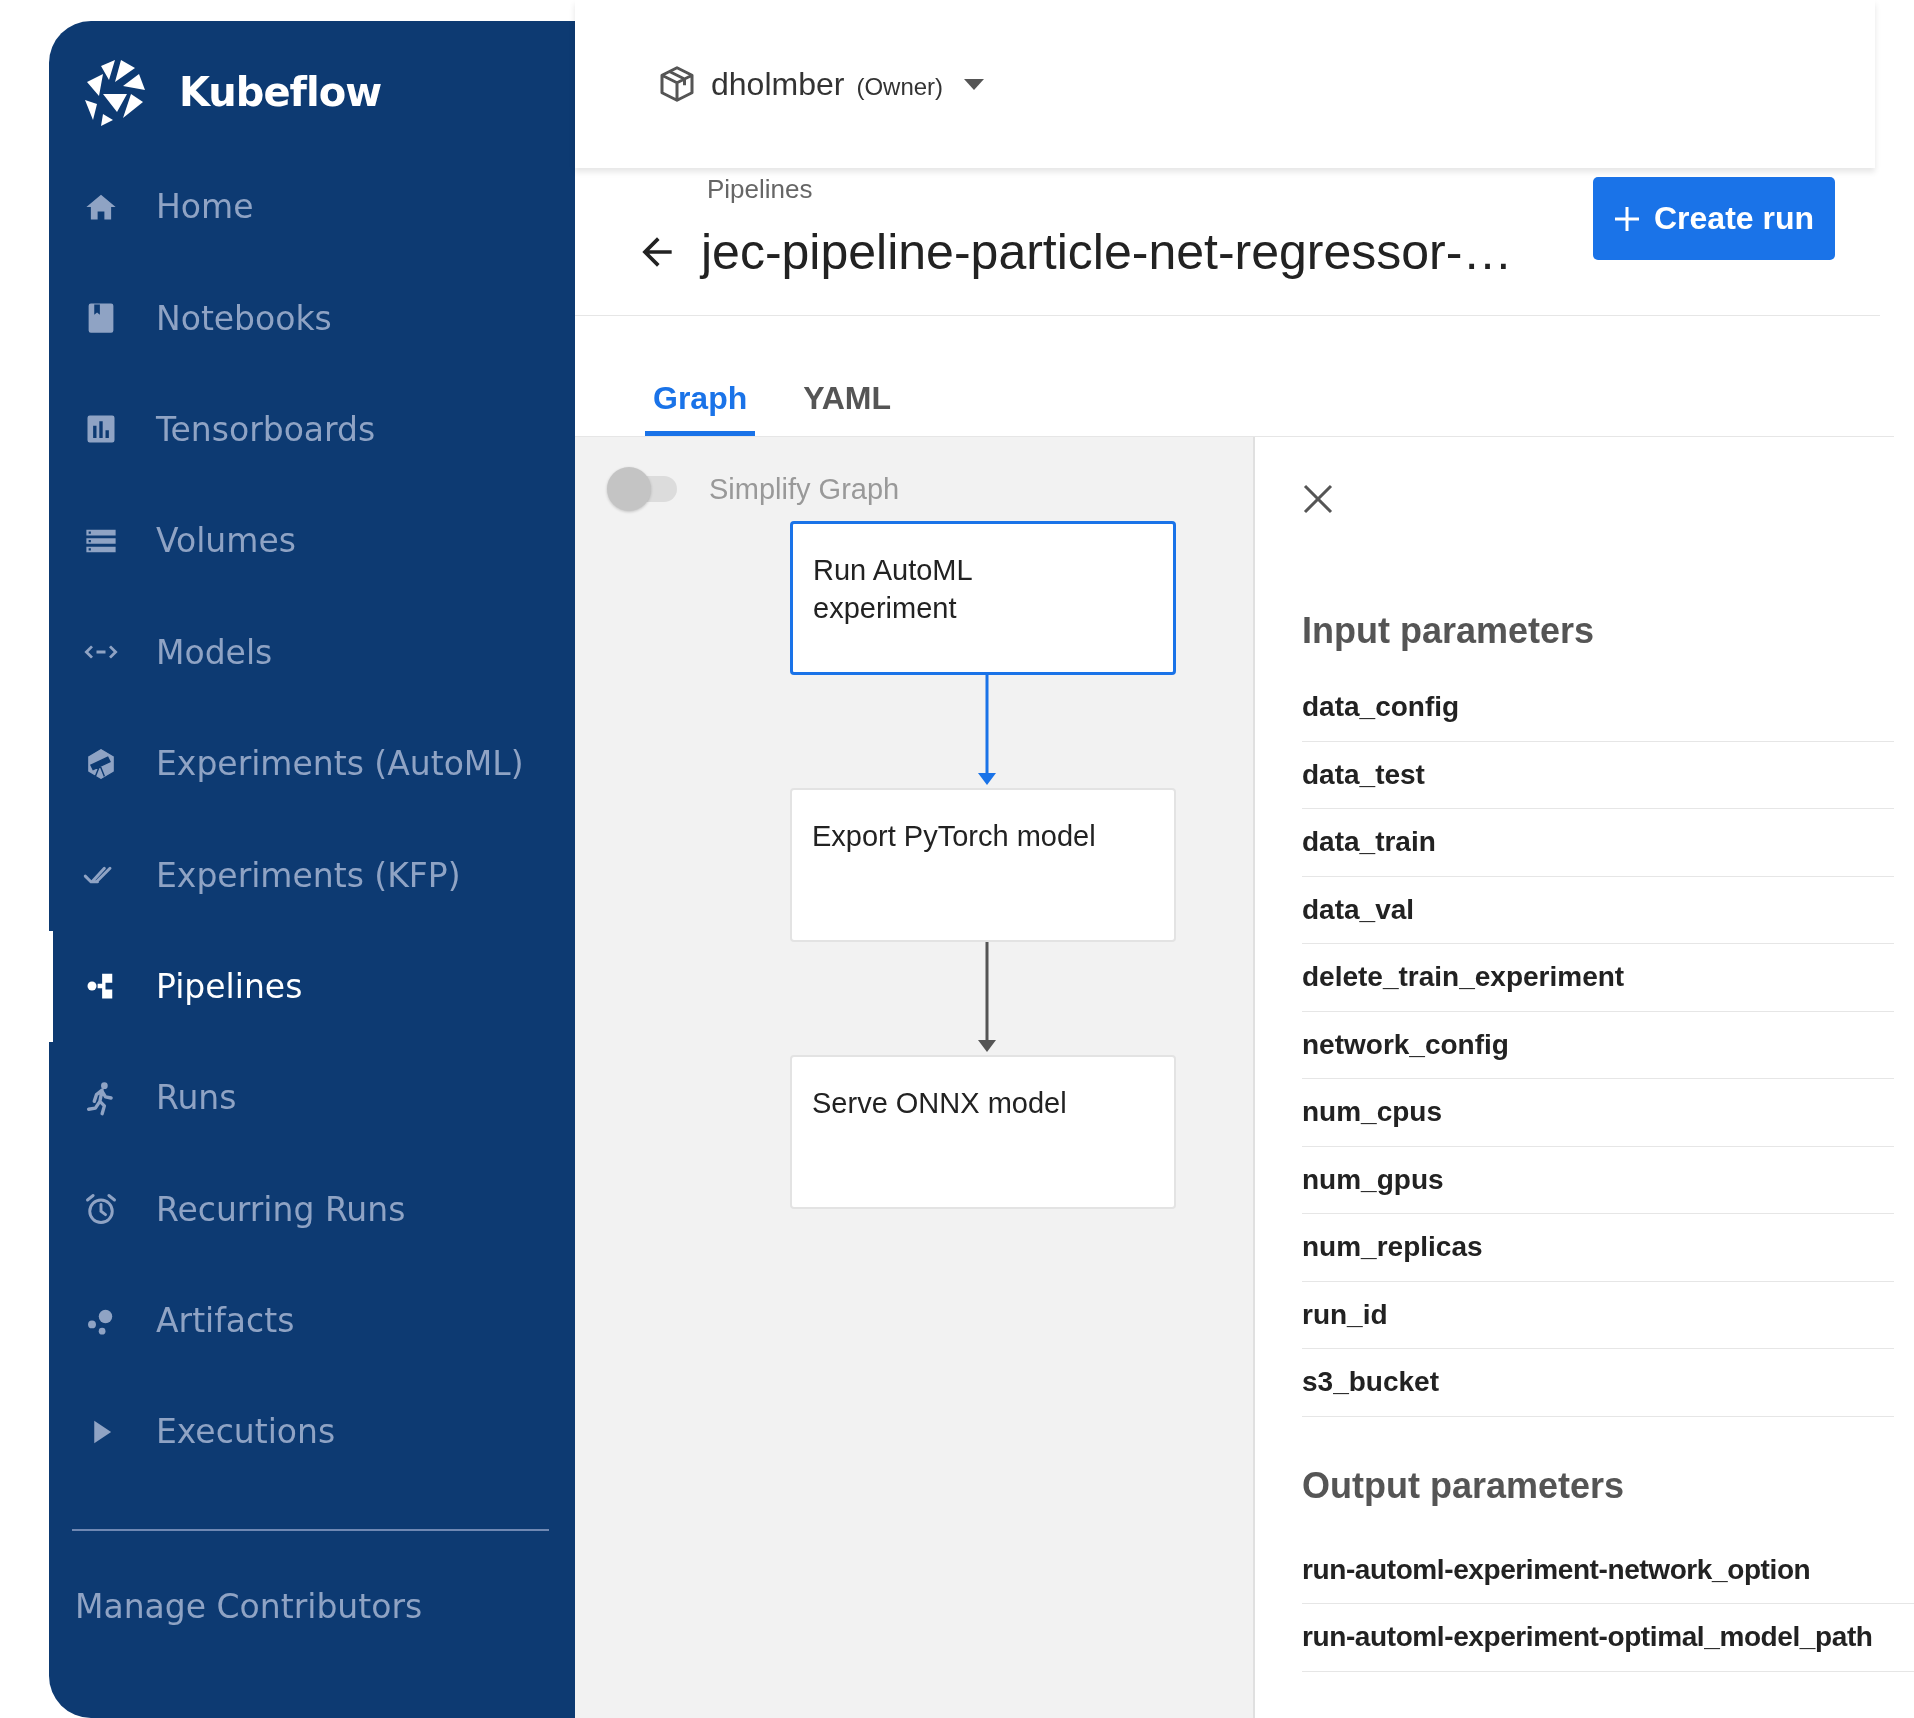  I want to click on sidebar-item: Home, so click(312, 207).